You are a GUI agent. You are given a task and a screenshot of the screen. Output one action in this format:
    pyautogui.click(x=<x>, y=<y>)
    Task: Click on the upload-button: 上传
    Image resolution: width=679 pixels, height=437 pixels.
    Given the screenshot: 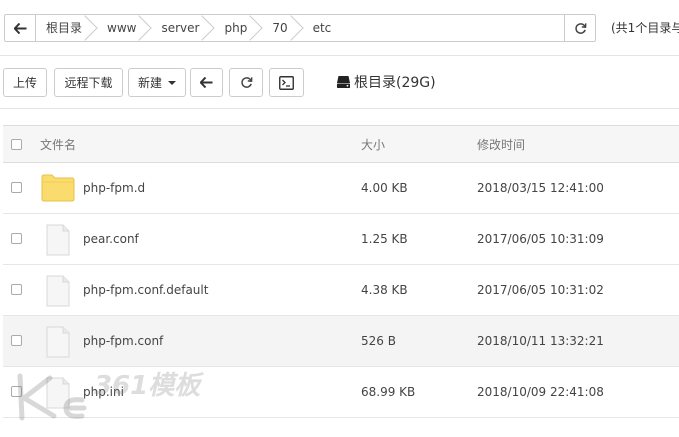 What is the action you would take?
    pyautogui.click(x=25, y=82)
    